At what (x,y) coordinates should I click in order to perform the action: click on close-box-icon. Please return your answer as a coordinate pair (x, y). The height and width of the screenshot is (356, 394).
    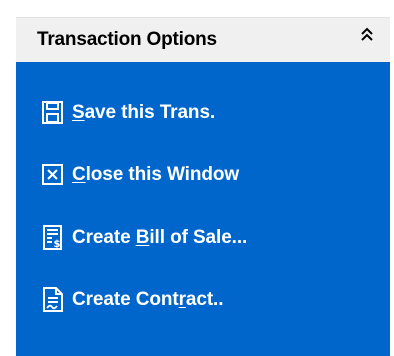
    Looking at the image, I should click on (53, 175).